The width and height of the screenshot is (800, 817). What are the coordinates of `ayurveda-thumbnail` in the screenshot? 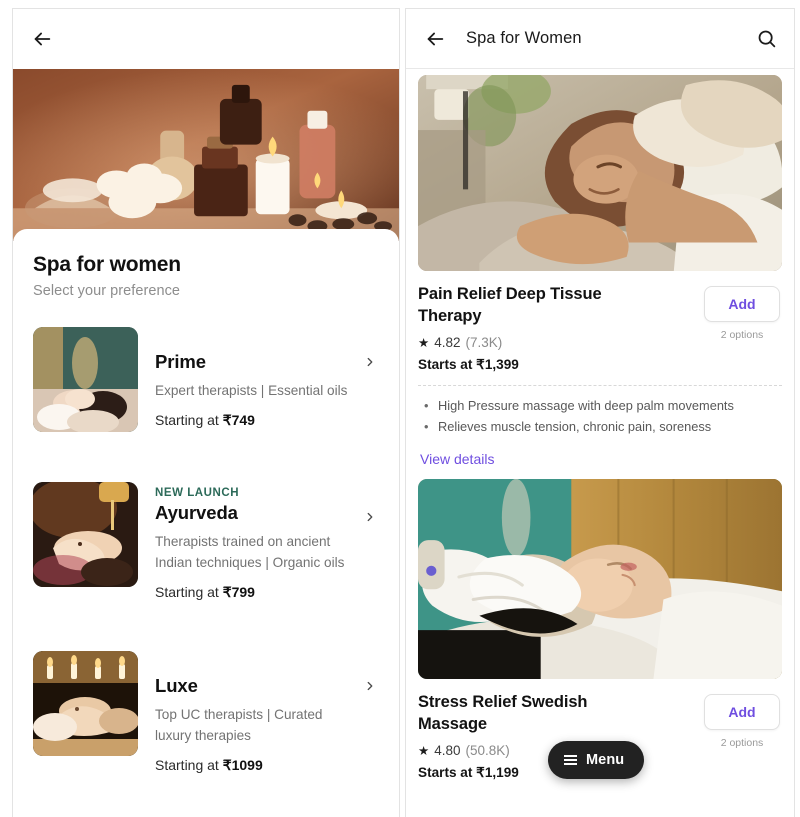 It's located at (85, 534).